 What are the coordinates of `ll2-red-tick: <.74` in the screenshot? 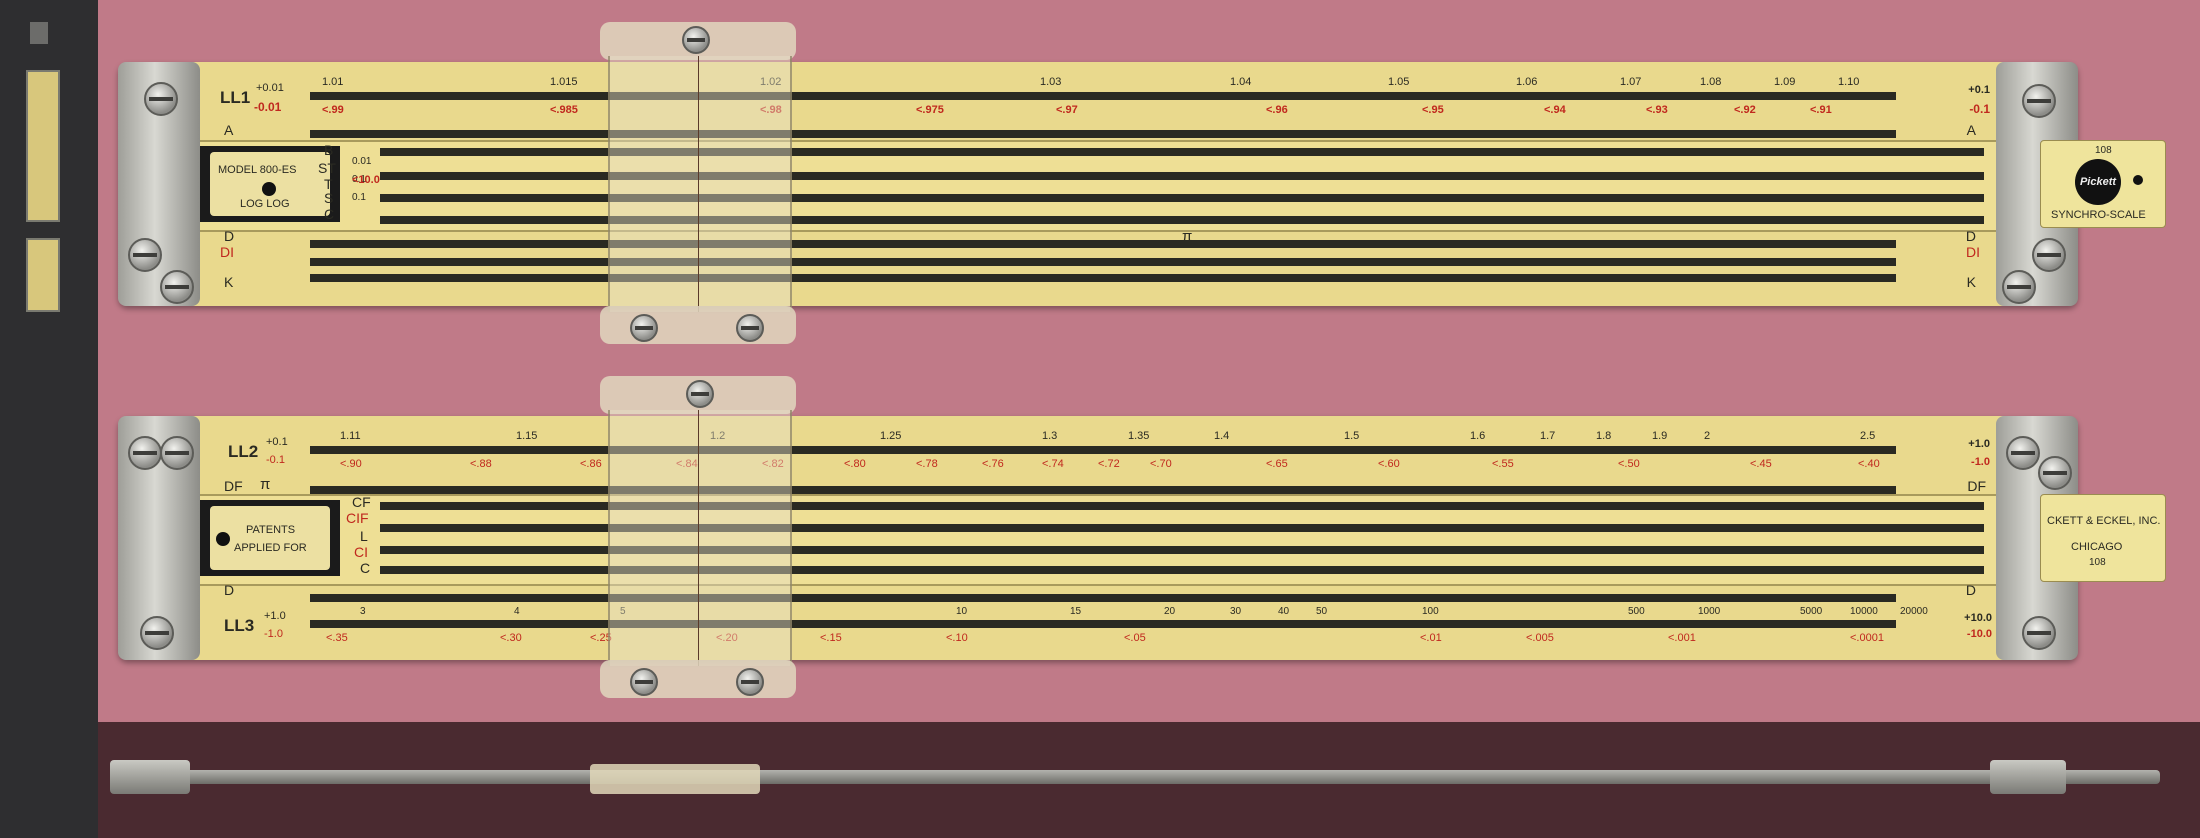 It's located at (1053, 464).